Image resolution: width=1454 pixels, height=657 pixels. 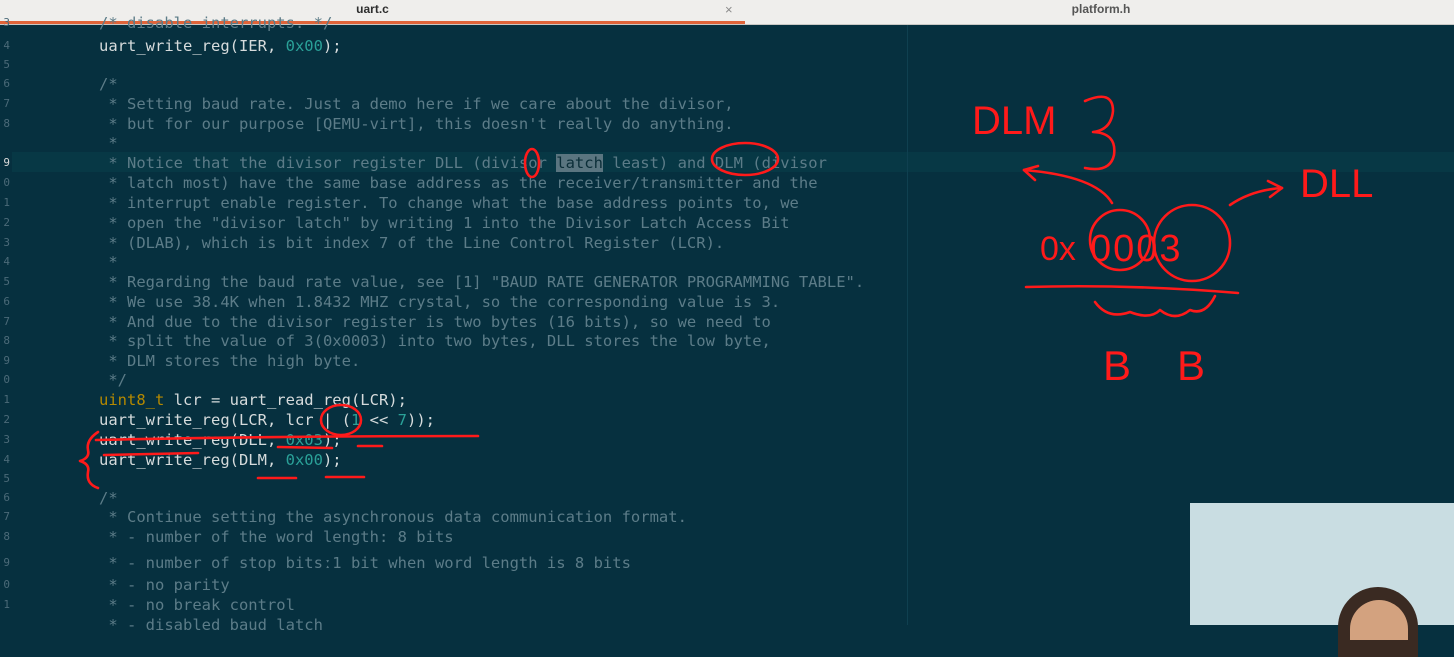 I want to click on ink-byte-low: B, so click(x=1191, y=365).